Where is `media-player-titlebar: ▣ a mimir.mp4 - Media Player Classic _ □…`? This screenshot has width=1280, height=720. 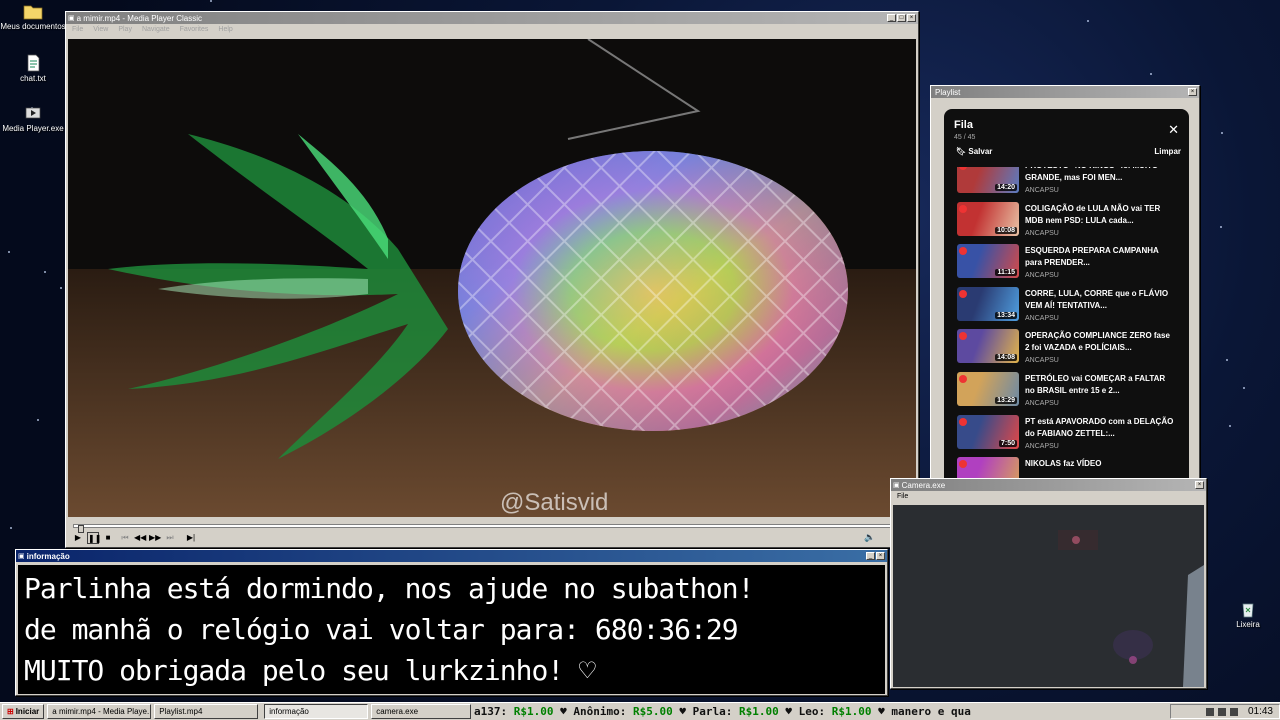
media-player-titlebar: ▣ a mimir.mp4 - Media Player Classic _ □… is located at coordinates (492, 18).